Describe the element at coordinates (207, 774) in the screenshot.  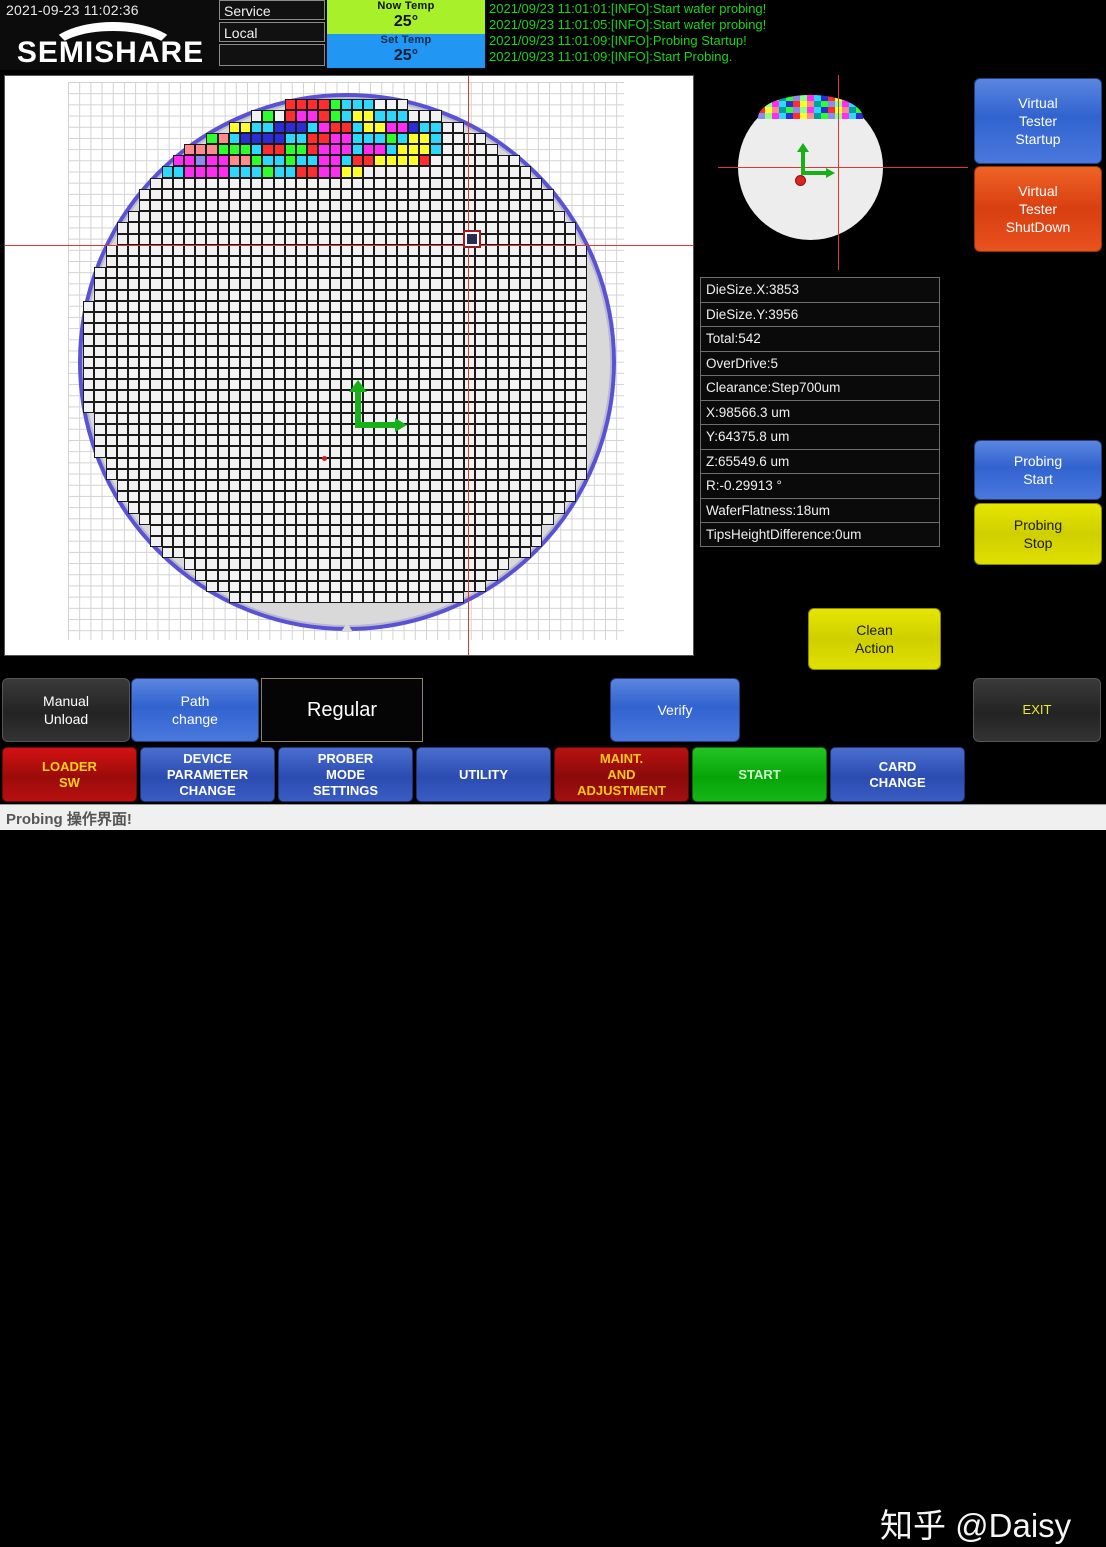
I see `device-parameter-change-button: DEVICE PARAMETER CHANGE` at that location.